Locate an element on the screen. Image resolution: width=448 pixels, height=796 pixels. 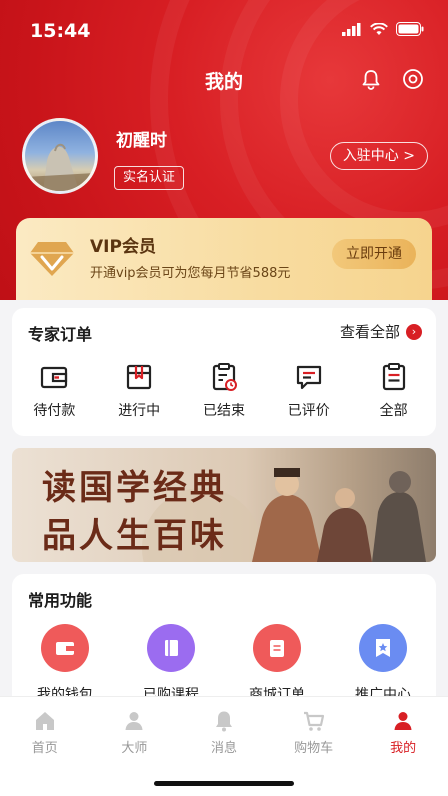
clipboard-icon is located at coordinates (393, 377).